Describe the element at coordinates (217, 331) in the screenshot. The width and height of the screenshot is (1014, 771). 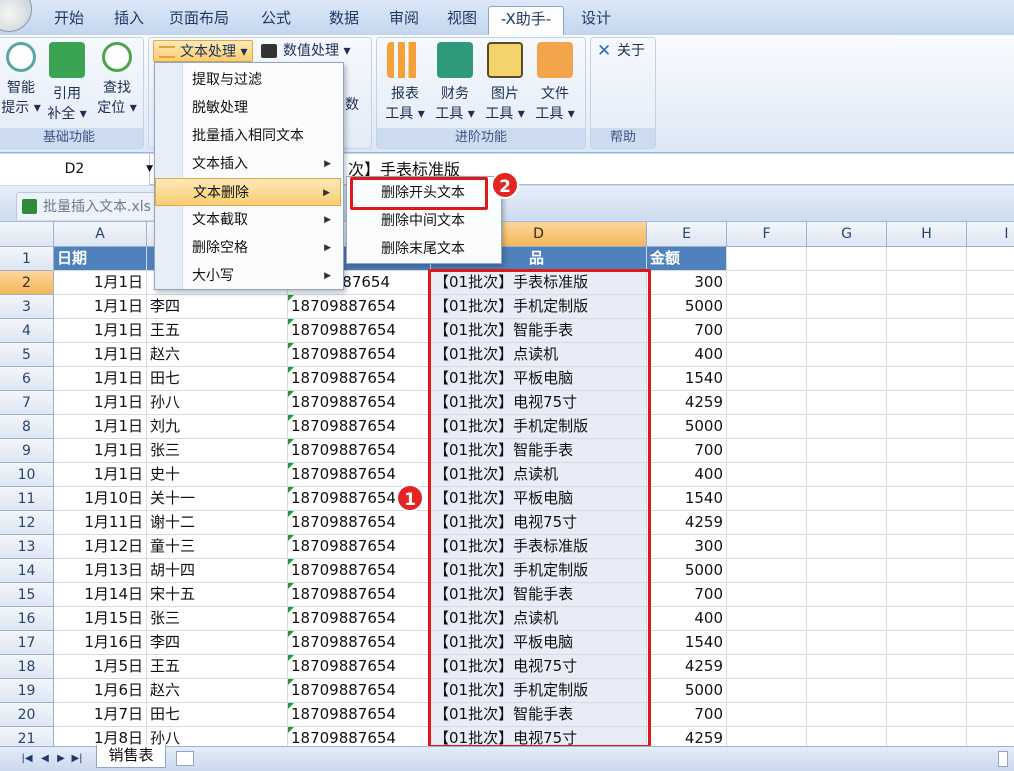
I see `cell-b: 王五` at that location.